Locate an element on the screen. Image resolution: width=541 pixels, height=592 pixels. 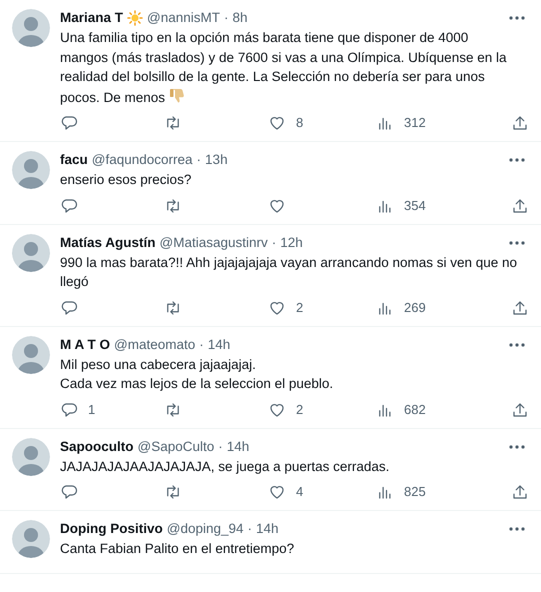
views-button: 825 is located at coordinates (438, 492).